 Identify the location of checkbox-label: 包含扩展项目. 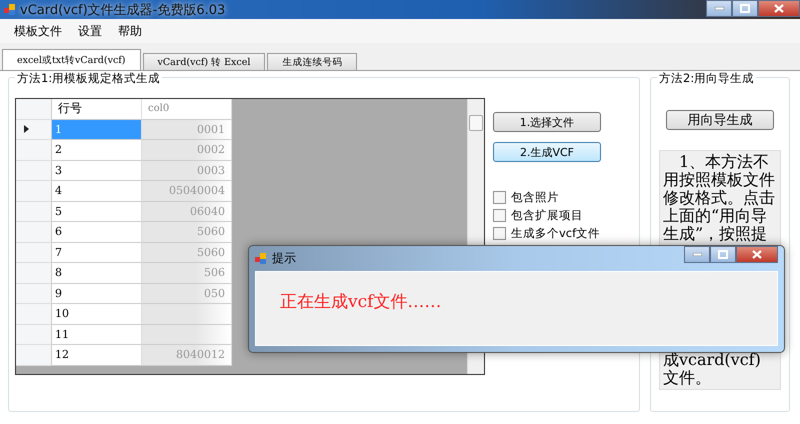
(547, 215).